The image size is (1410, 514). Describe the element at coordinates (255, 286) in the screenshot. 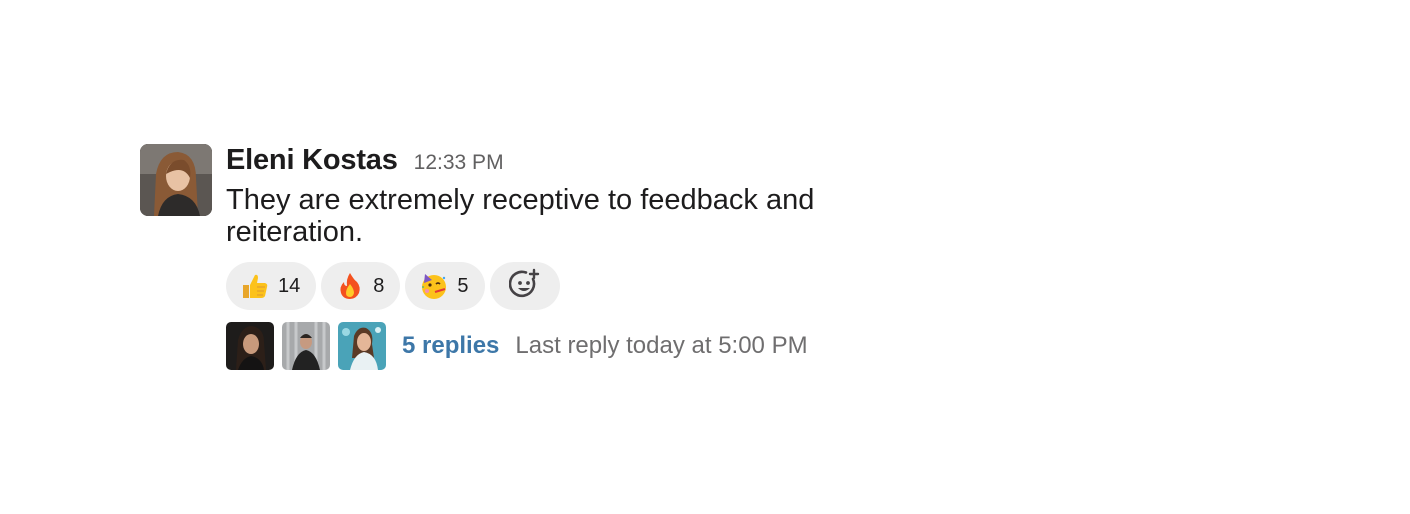

I see `thumbs-up-icon` at that location.